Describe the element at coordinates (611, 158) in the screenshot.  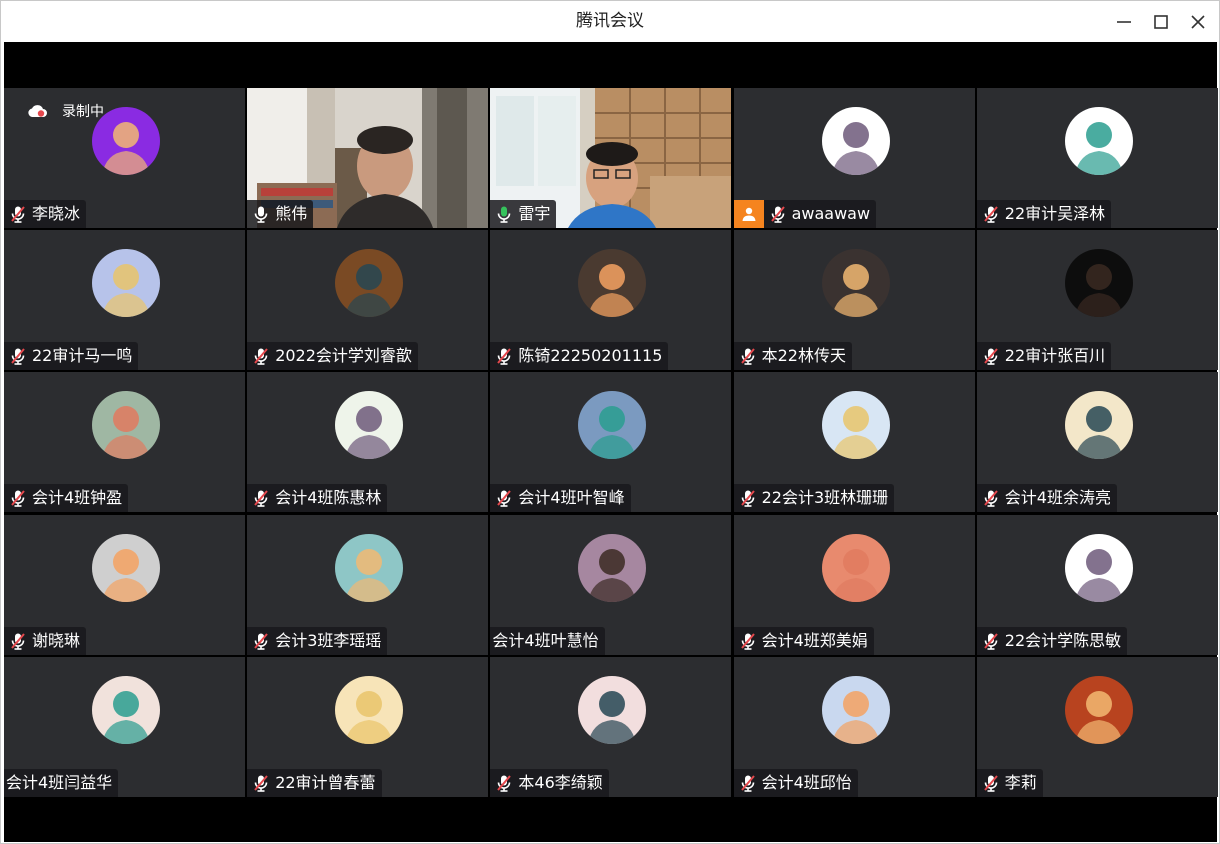
I see `participant-tile: 雷宇` at that location.